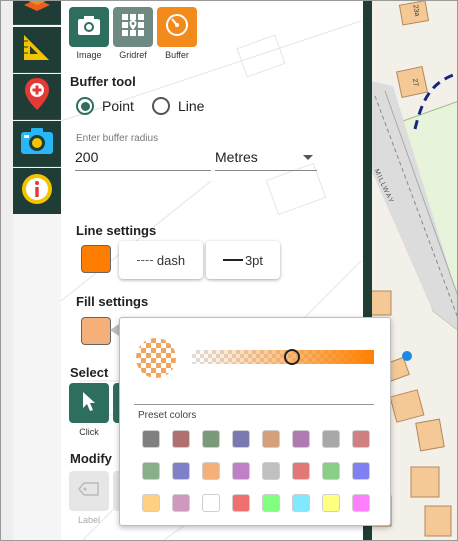 This screenshot has width=458, height=541. Describe the element at coordinates (171, 260) in the screenshot. I see `dash-label: dash` at that location.